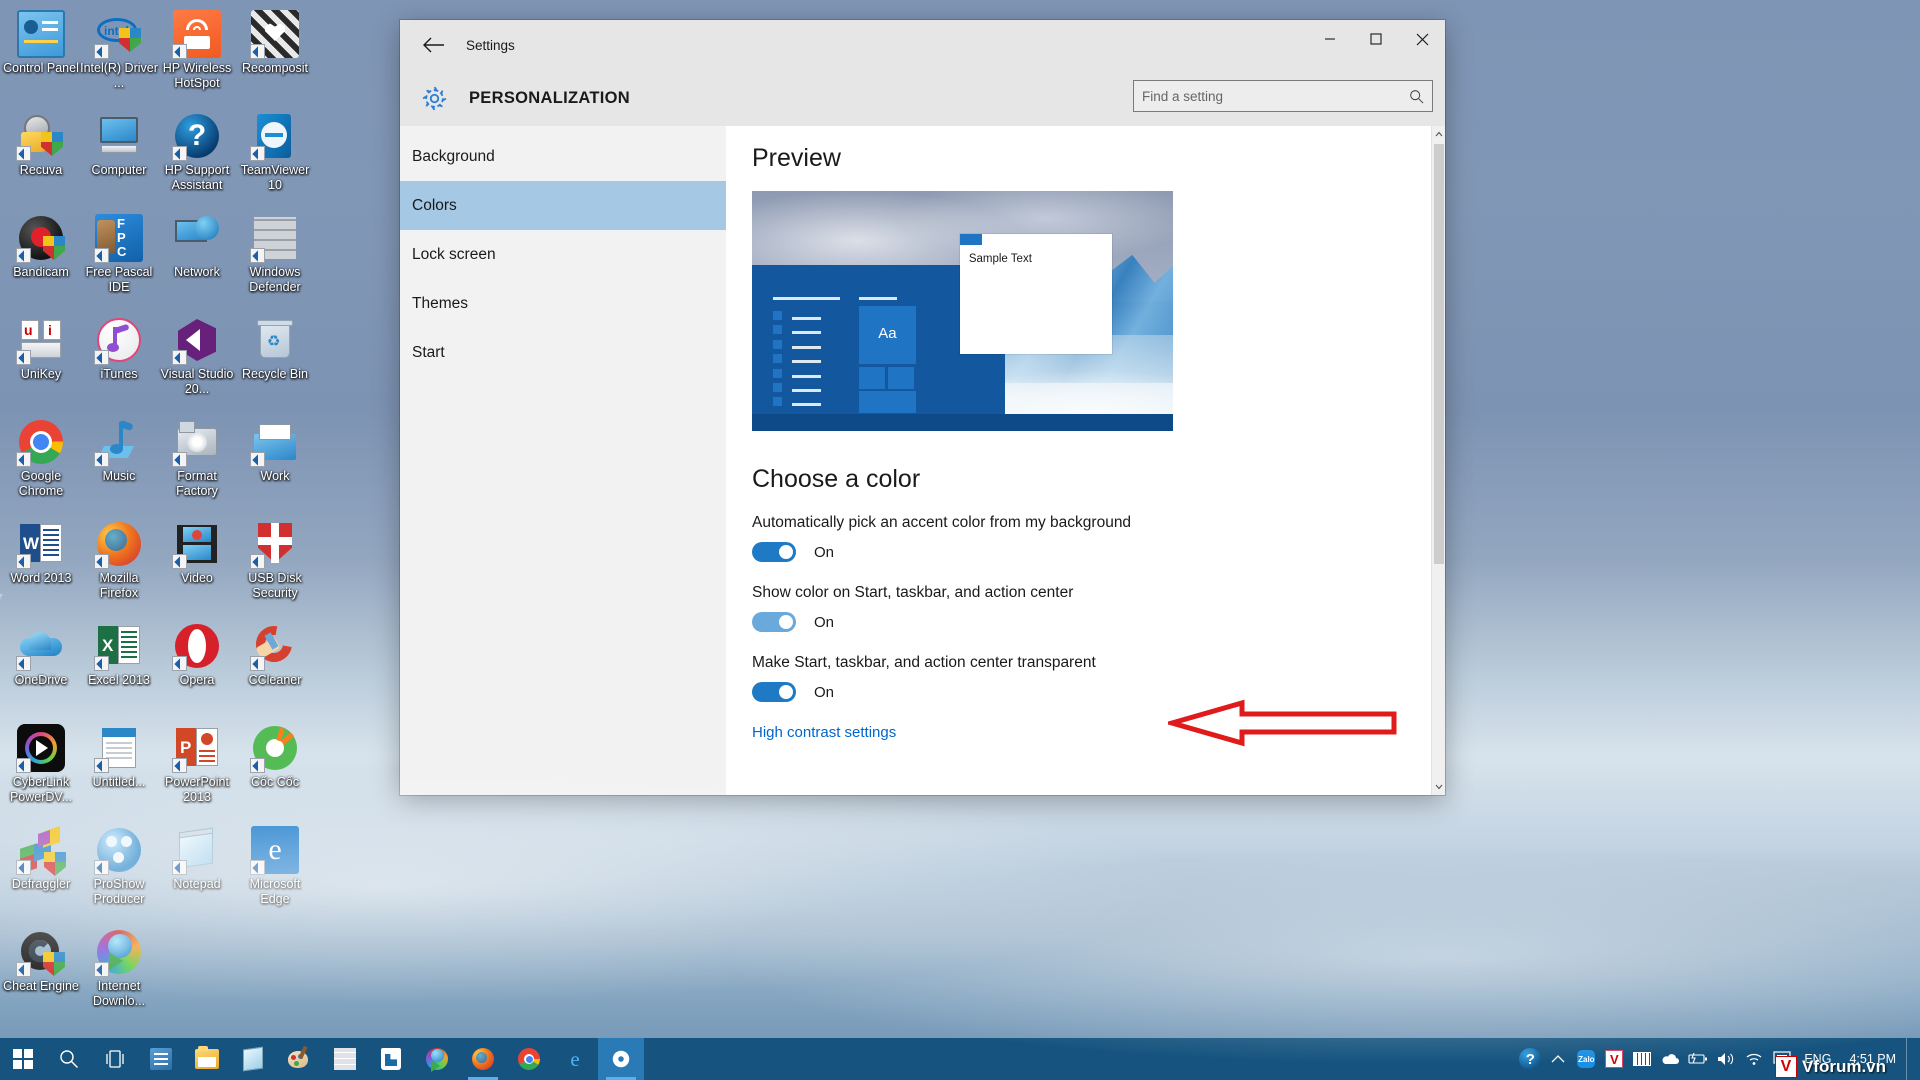  I want to click on recycle-bin-icon: ♻, so click(275, 340).